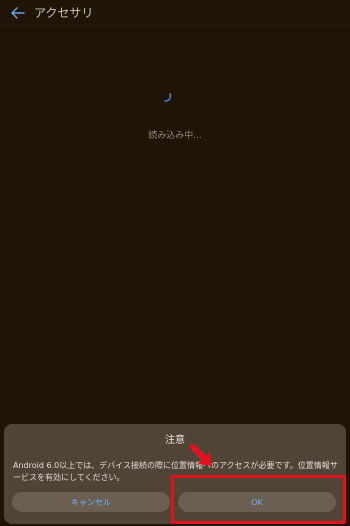  I want to click on cancel-button: キャンセル, so click(91, 502).